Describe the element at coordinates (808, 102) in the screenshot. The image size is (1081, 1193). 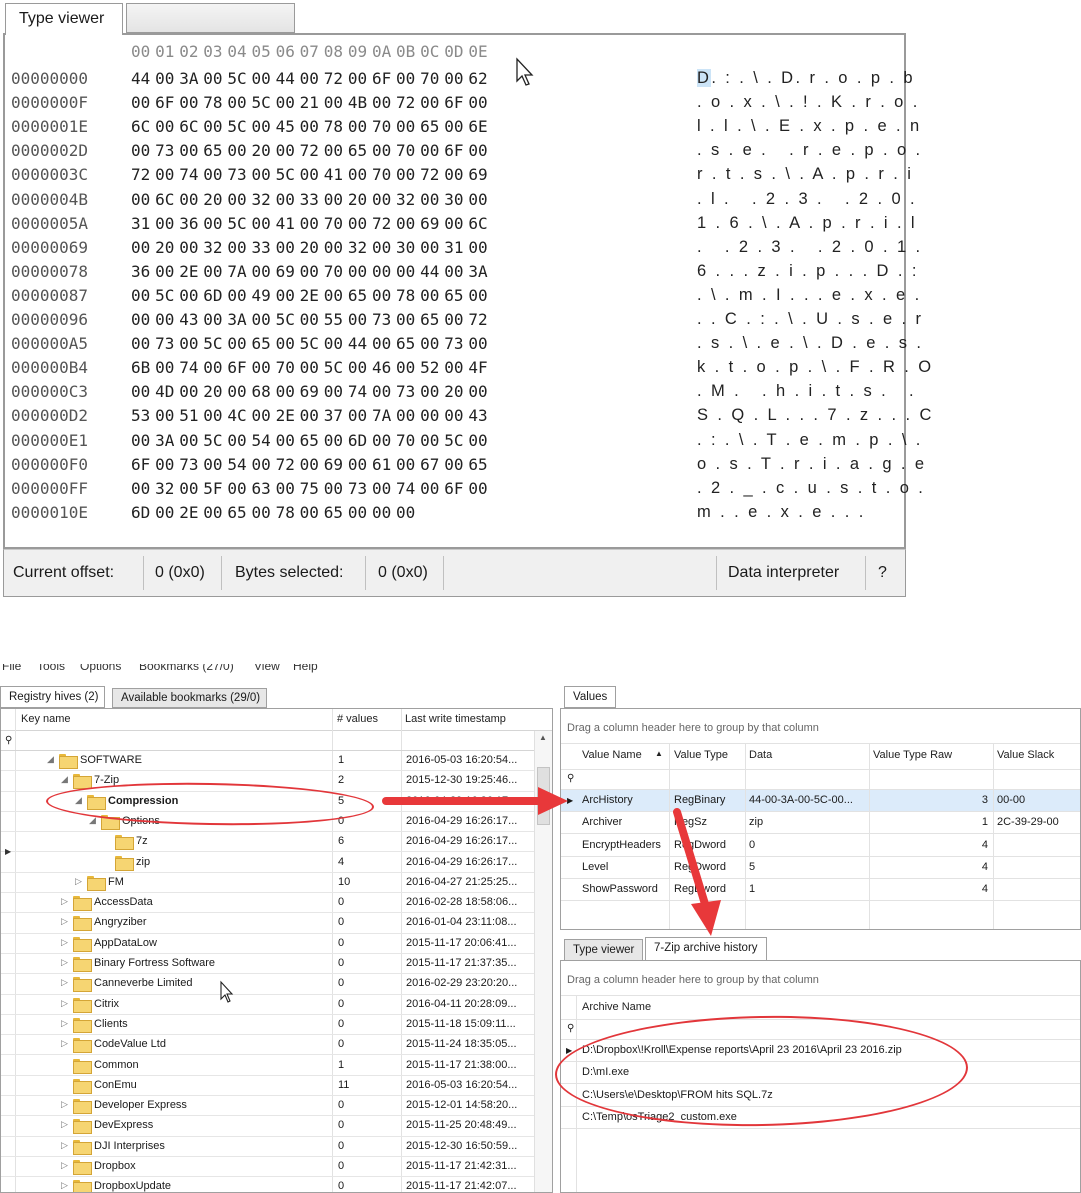
I see `hex-row-ascii: . o . x . \ . ! . K . r . o .` at that location.